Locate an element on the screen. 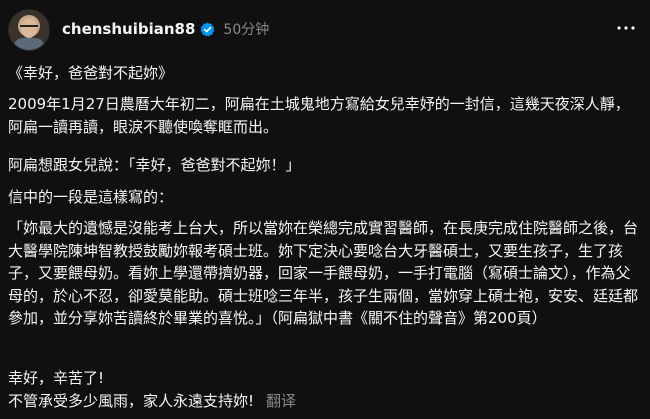 This screenshot has height=419, width=650. verified-badge-icon is located at coordinates (207, 29).